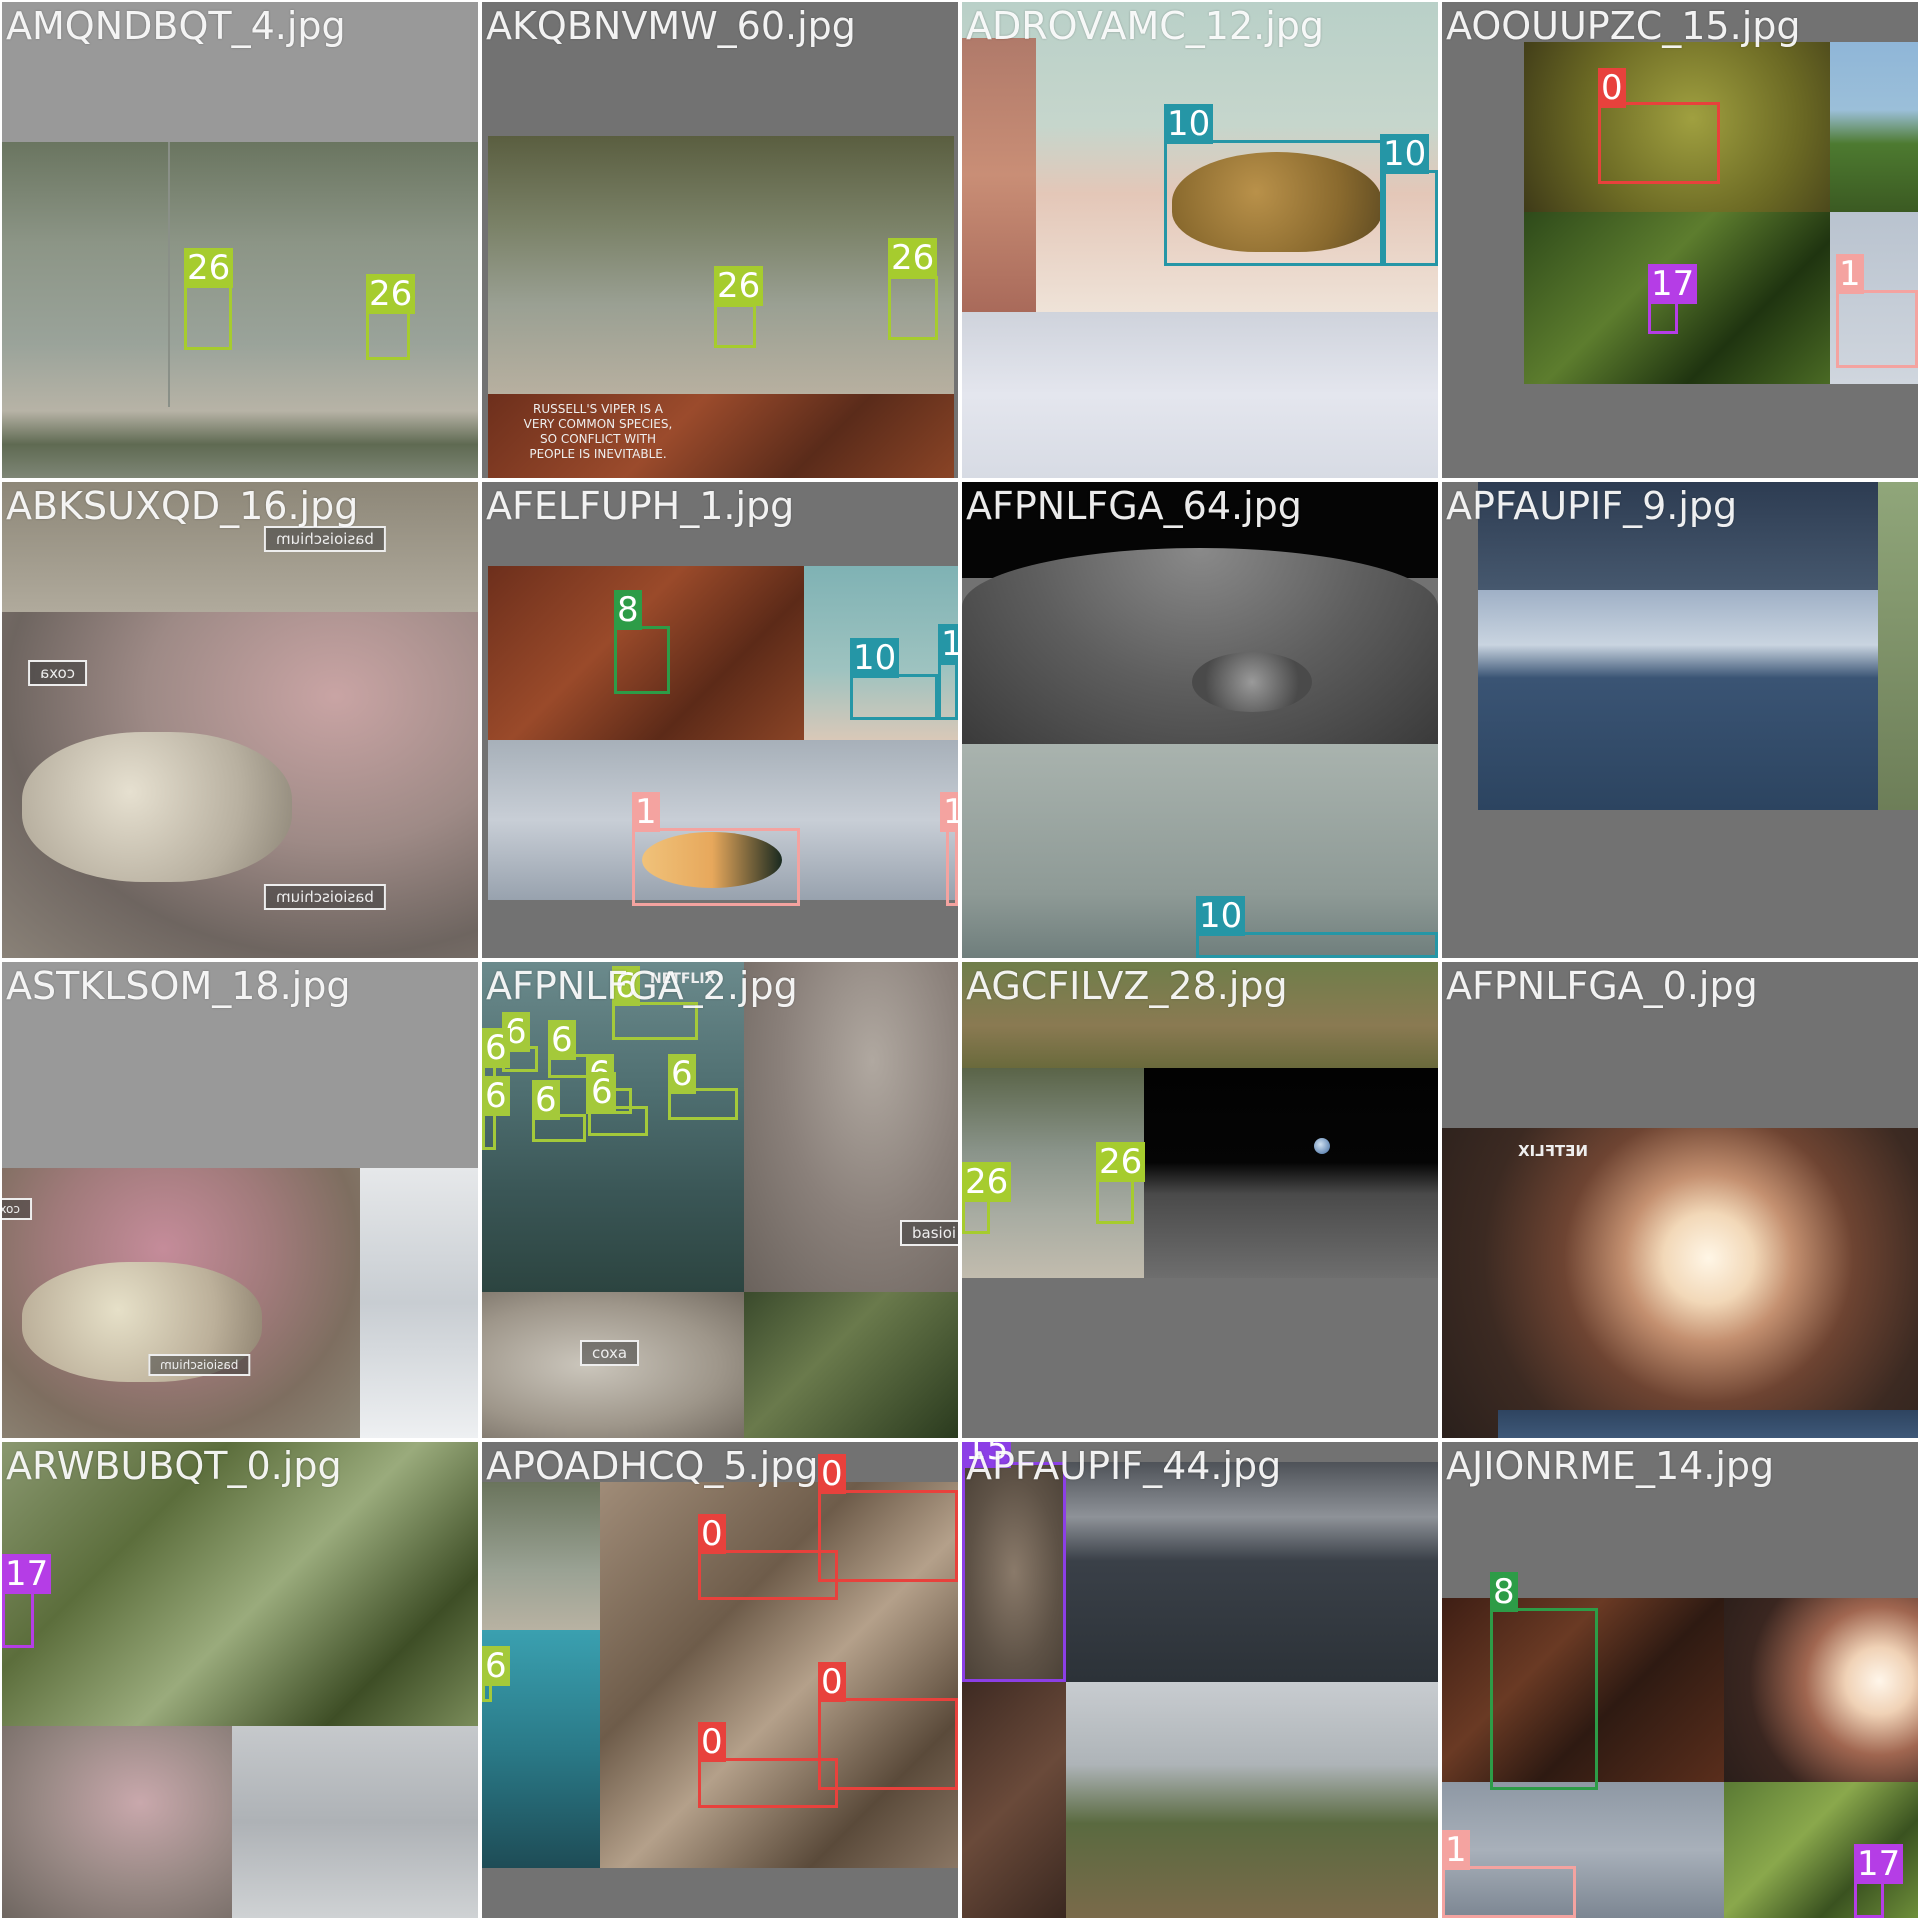 Image resolution: width=1920 pixels, height=1920 pixels. What do you see at coordinates (929, 1233) in the screenshot?
I see `anatomy-tag-basioi: basioi` at bounding box center [929, 1233].